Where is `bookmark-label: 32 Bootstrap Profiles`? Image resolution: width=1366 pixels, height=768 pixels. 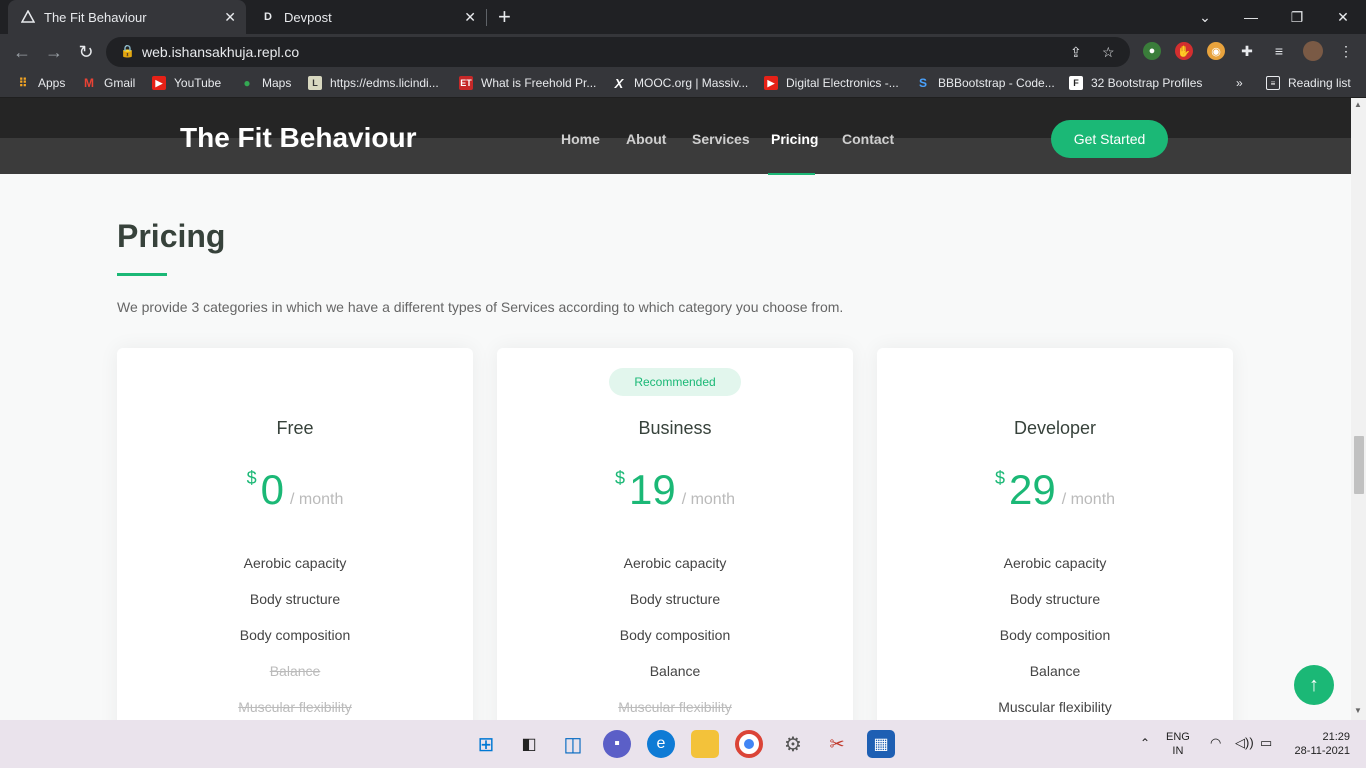 bookmark-label: 32 Bootstrap Profiles is located at coordinates (1147, 83).